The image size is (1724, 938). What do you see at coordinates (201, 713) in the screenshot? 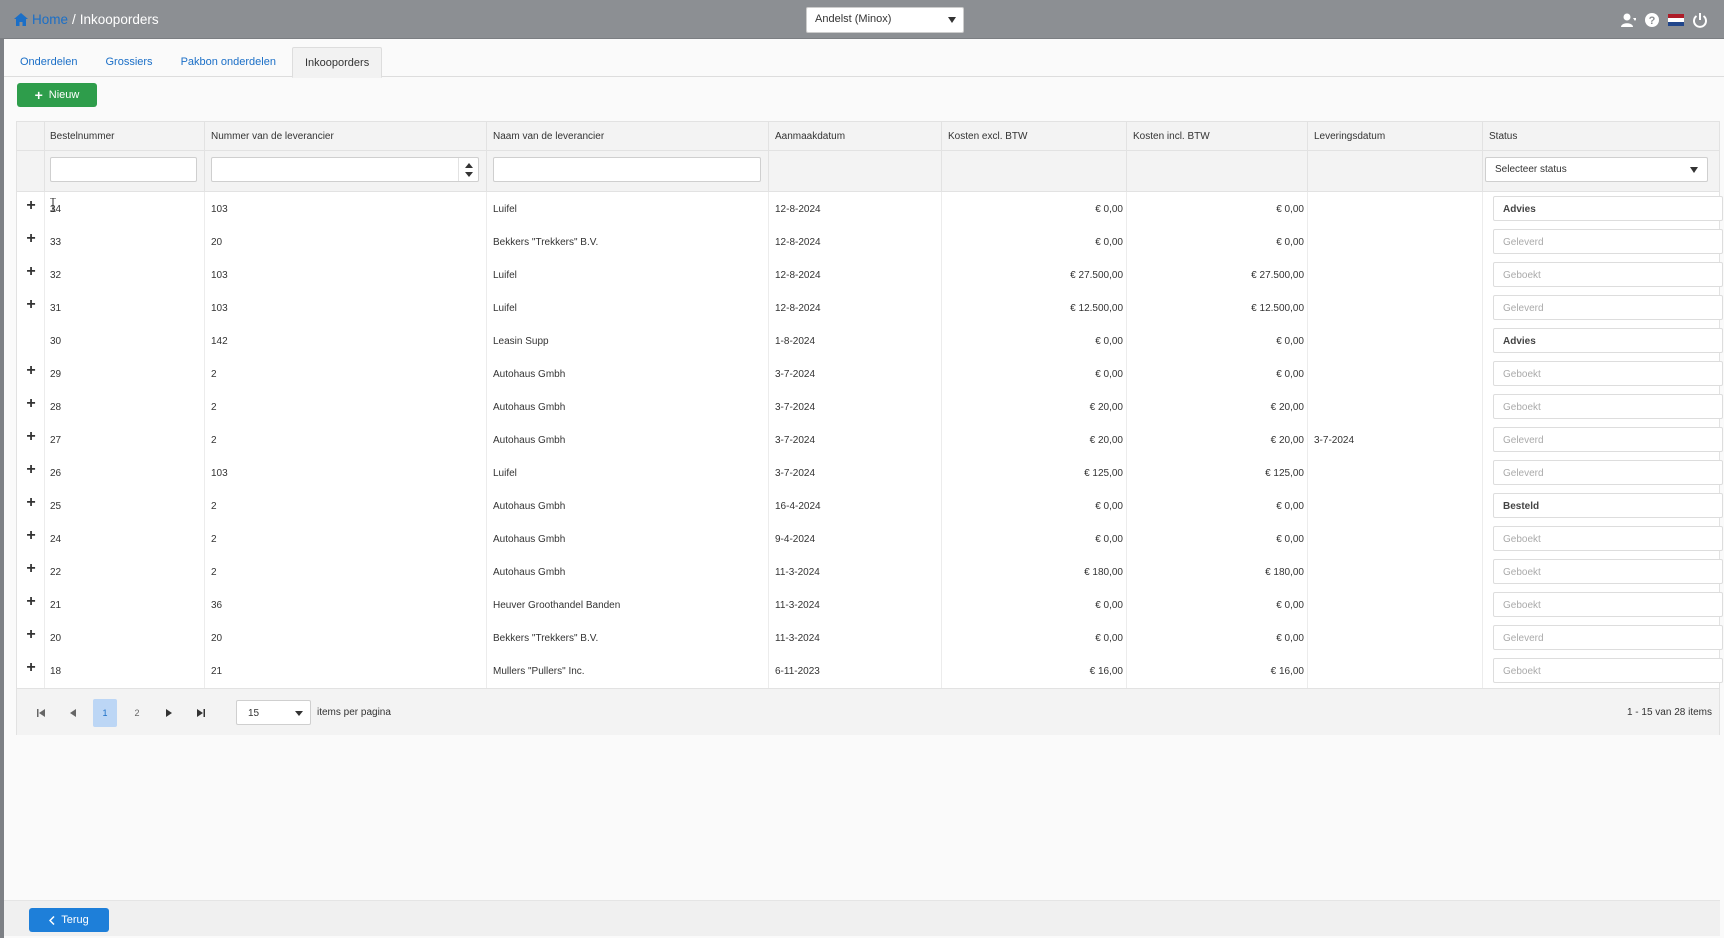
I see `last-page-button` at bounding box center [201, 713].